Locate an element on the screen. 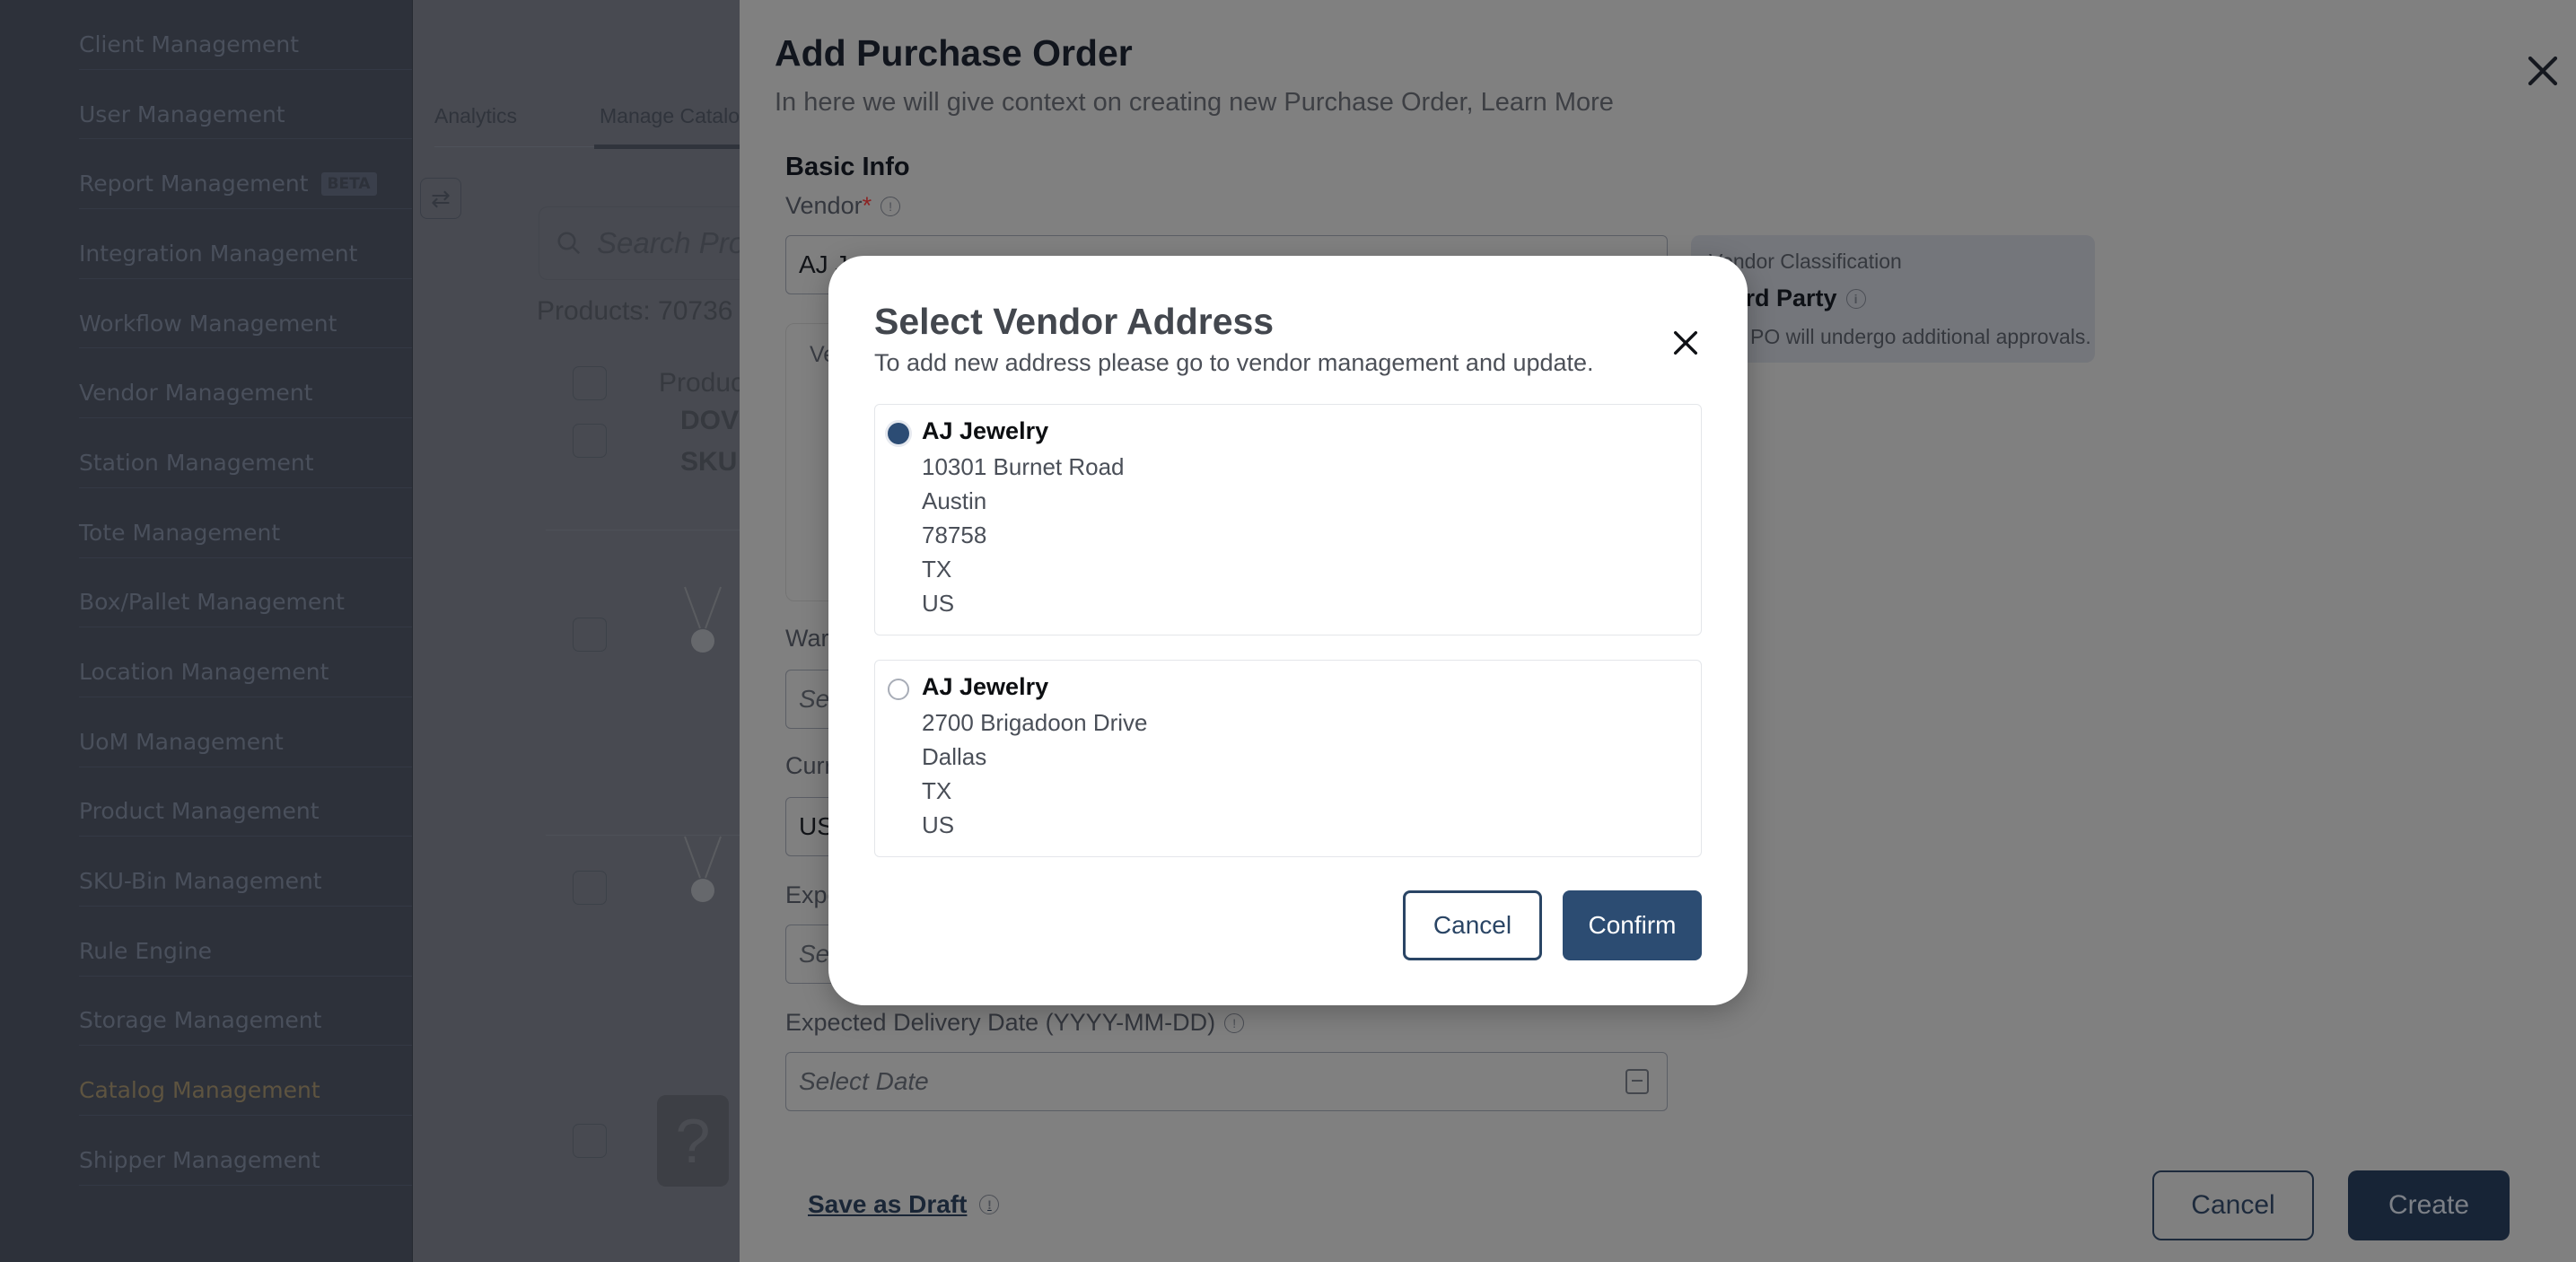  beta-badge: BETA is located at coordinates (348, 184).